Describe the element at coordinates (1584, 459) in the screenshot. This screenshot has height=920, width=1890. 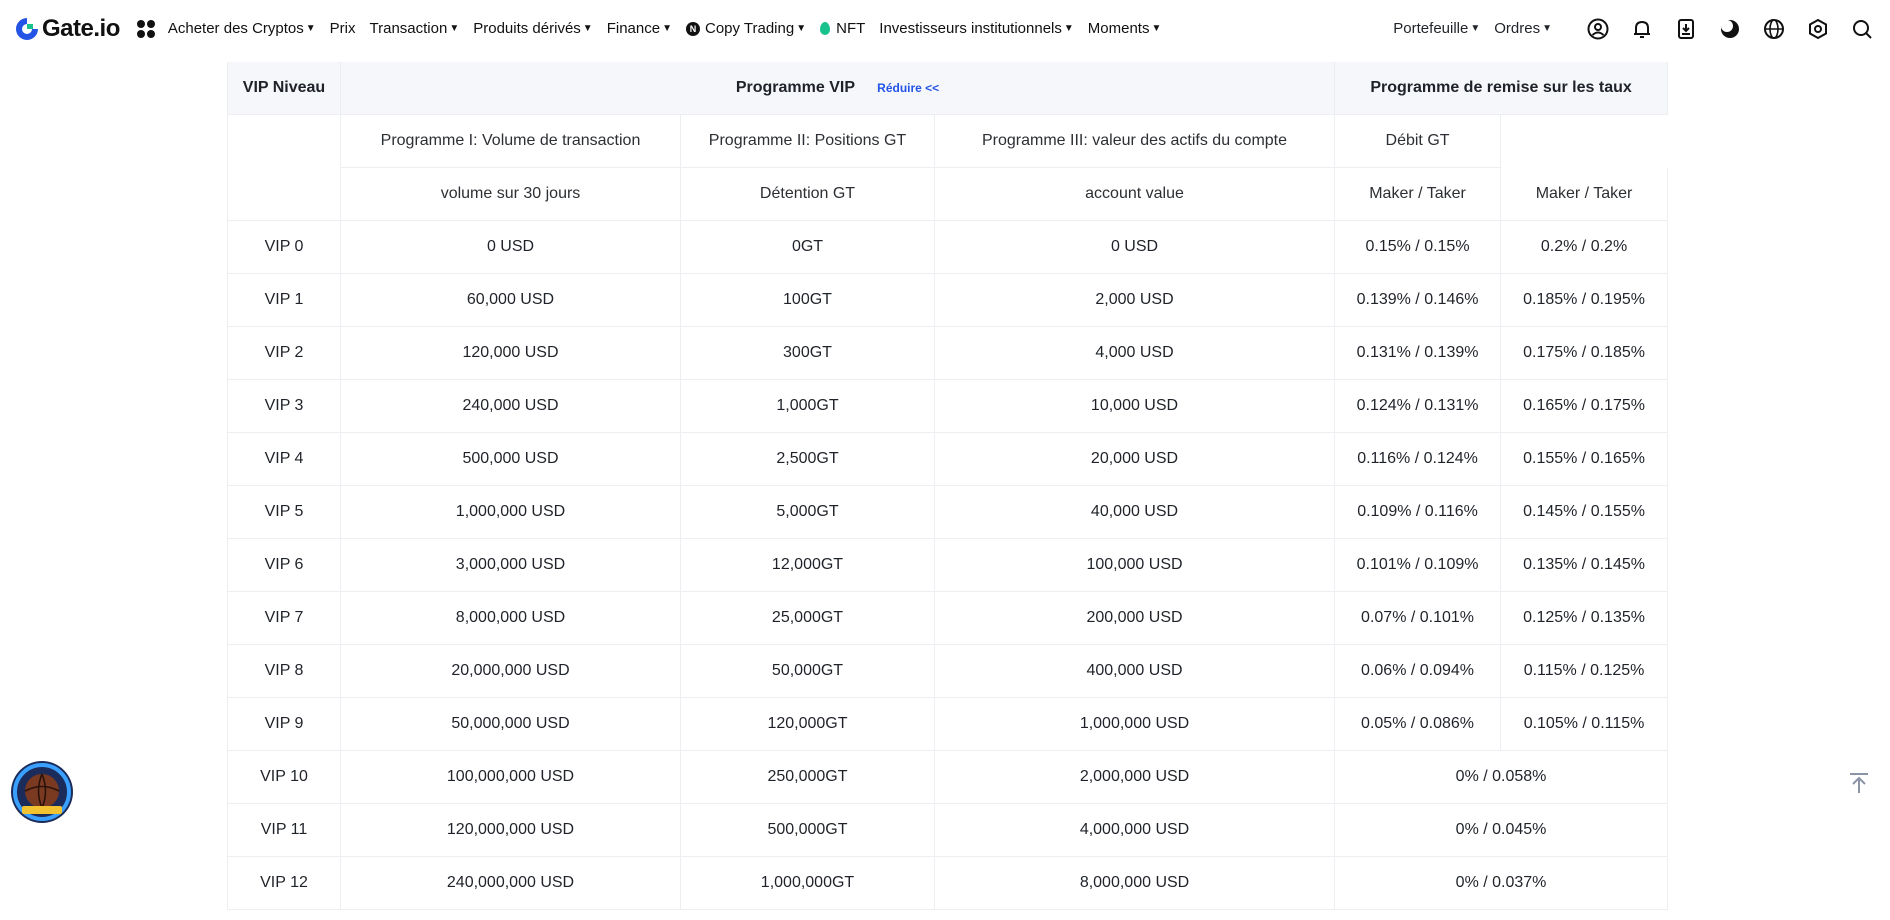
I see `fee-cell: 0.155% / 0.165%` at that location.